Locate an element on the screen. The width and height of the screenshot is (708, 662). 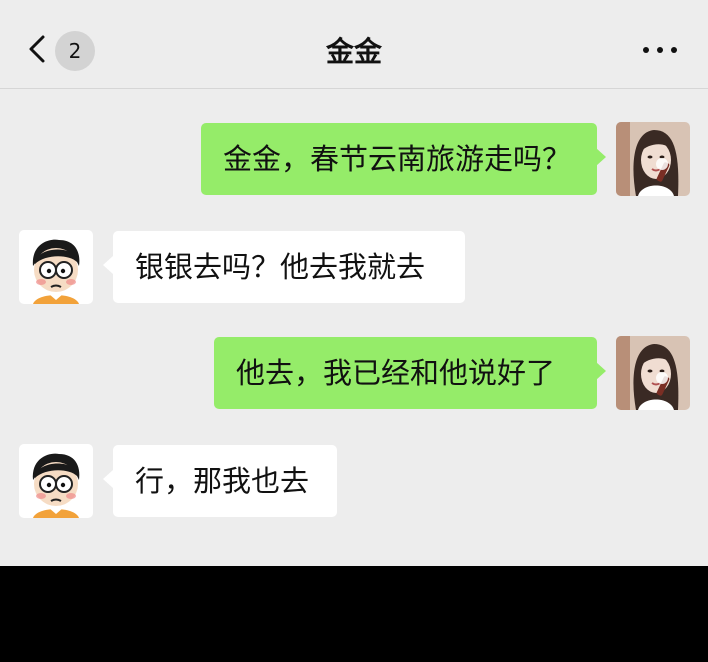
message-row: 行，那我也去 is located at coordinates (354, 481).